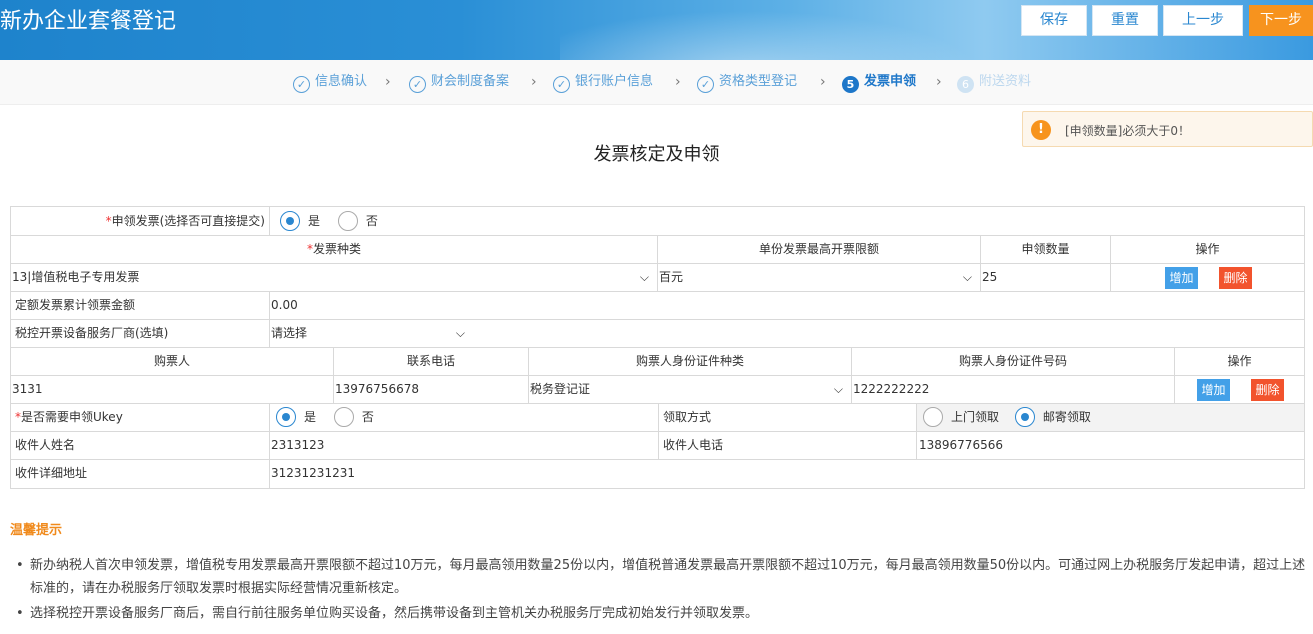 The width and height of the screenshot is (1313, 634). Describe the element at coordinates (76, 277) in the screenshot. I see `select-value: 13|增值税电子专用发票` at that location.